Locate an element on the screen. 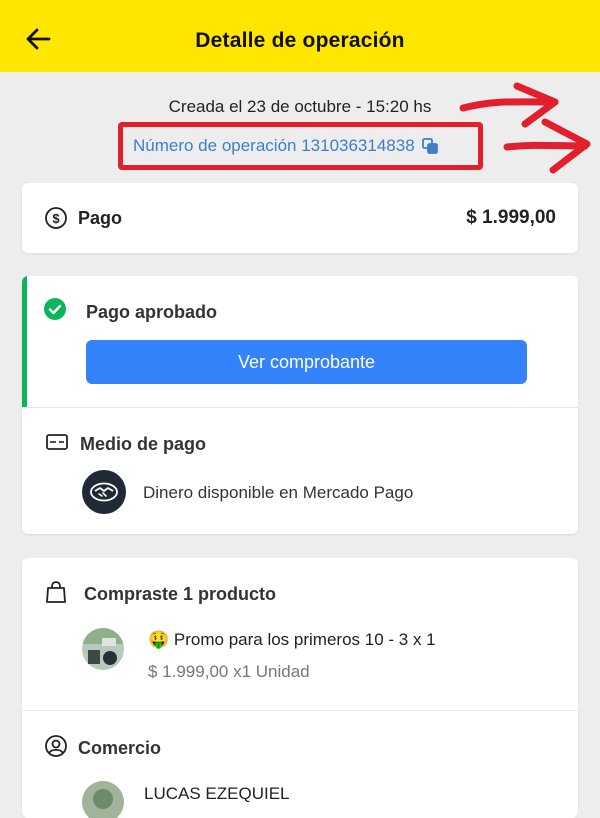 This screenshot has width=600, height=818. highlight-box is located at coordinates (300, 146).